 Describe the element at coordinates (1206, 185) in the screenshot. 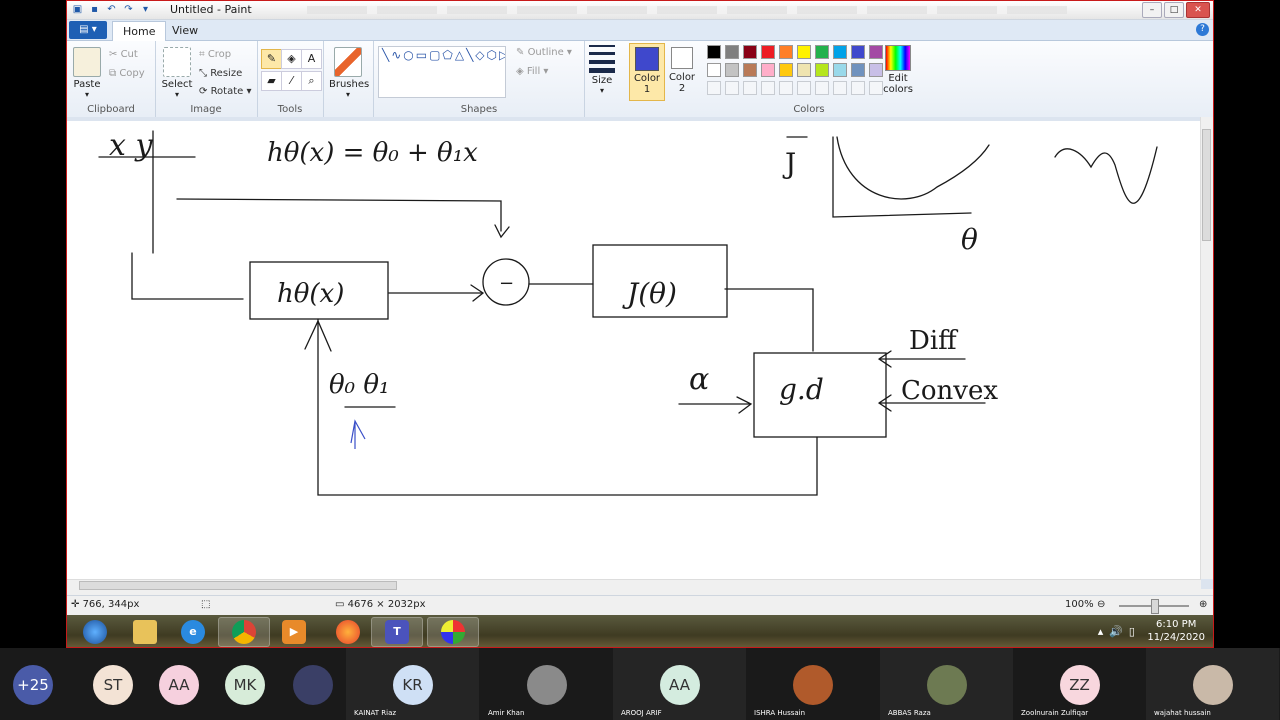

I see `vertical-scroll-thumb` at that location.